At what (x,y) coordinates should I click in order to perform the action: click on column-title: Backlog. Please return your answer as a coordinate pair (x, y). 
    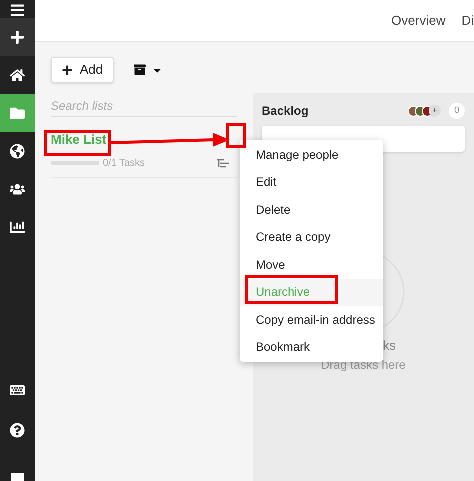
    Looking at the image, I should click on (285, 111).